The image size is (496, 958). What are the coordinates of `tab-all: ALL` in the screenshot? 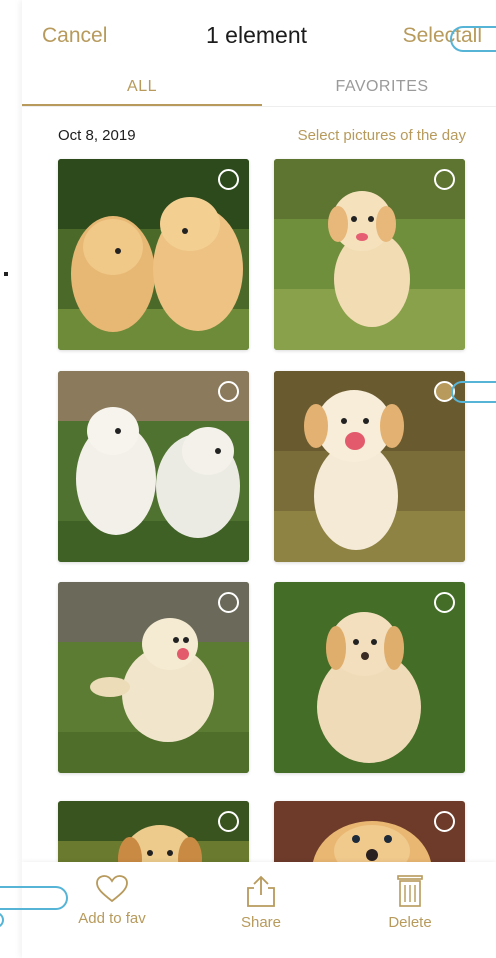 It's located at (142, 88).